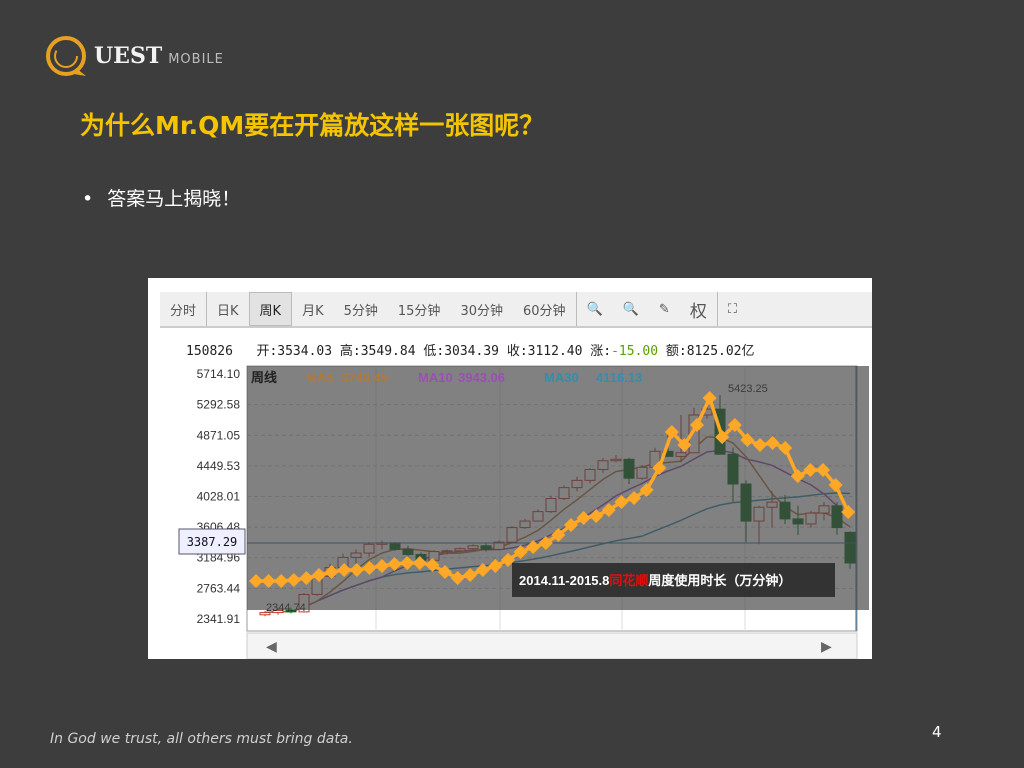 This screenshot has height=768, width=1024. Describe the element at coordinates (174, 199) in the screenshot. I see `bullet-text: 答案马上揭晓！` at that location.